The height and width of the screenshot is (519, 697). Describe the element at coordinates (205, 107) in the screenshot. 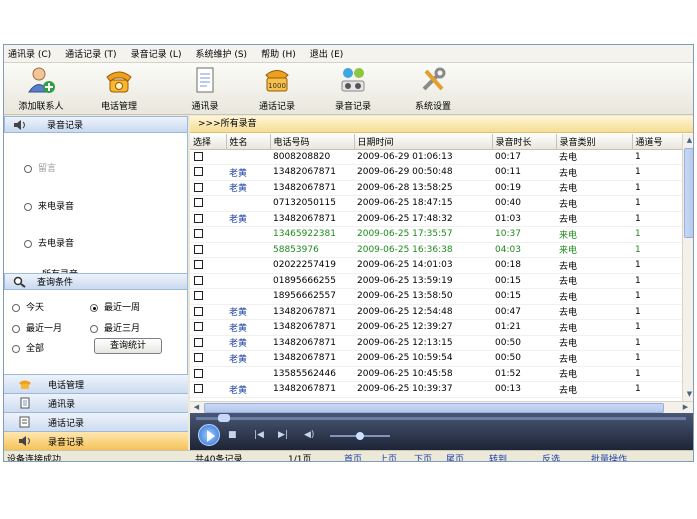

I see `contacts-label: 通讯录` at that location.